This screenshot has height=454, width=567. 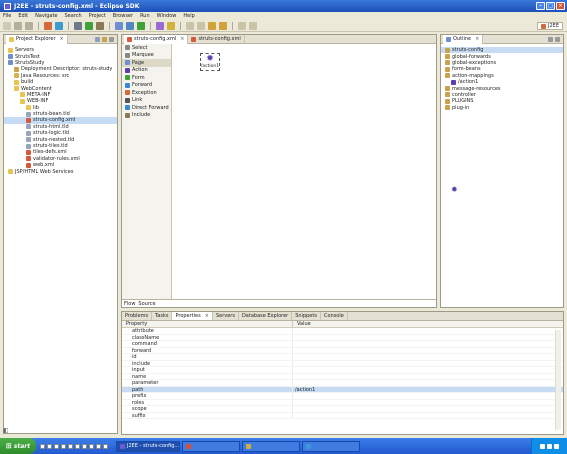 I want to click on menu-item-navigate: Navigate, so click(x=46, y=16).